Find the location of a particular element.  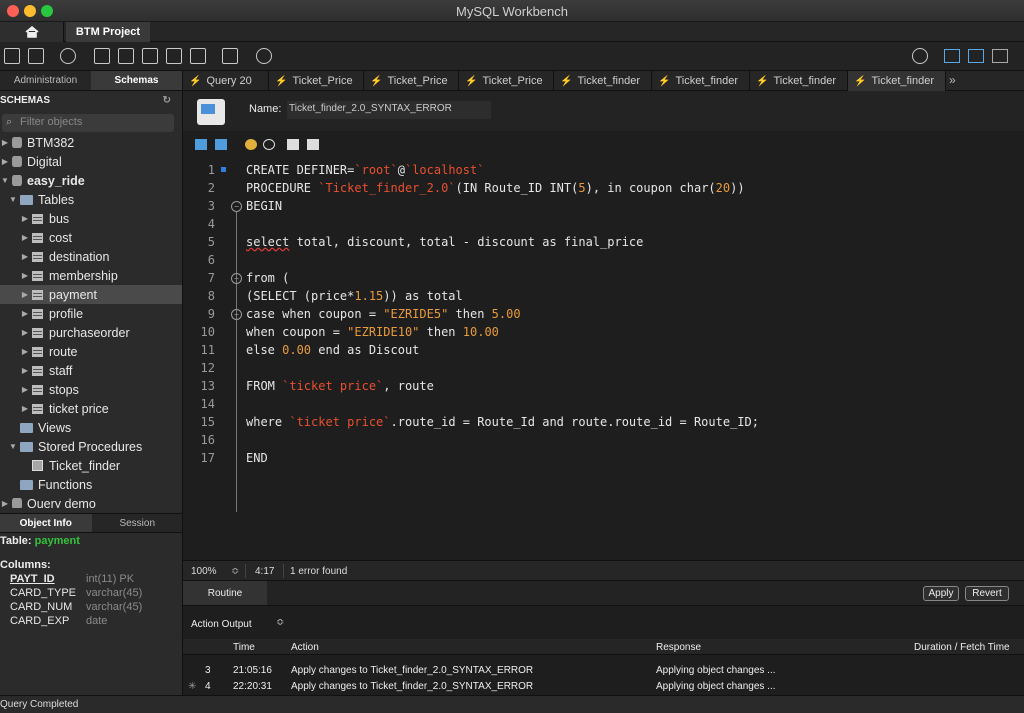

table-item: ▶ cost is located at coordinates (91, 237).